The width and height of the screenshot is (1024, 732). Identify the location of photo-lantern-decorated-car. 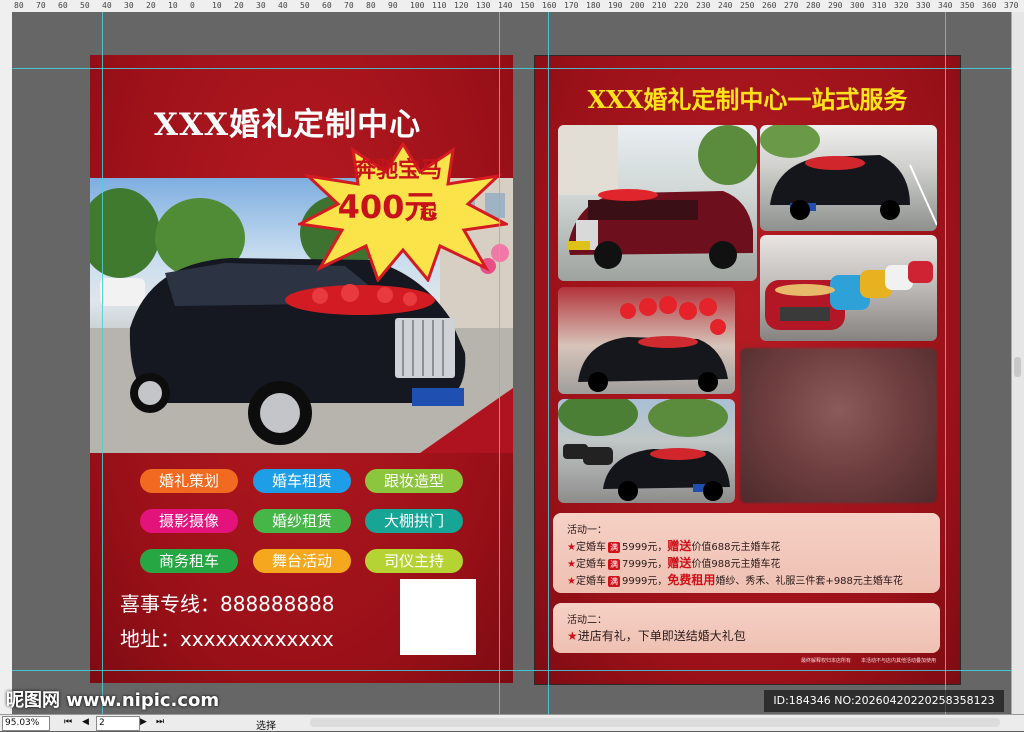
(646, 340).